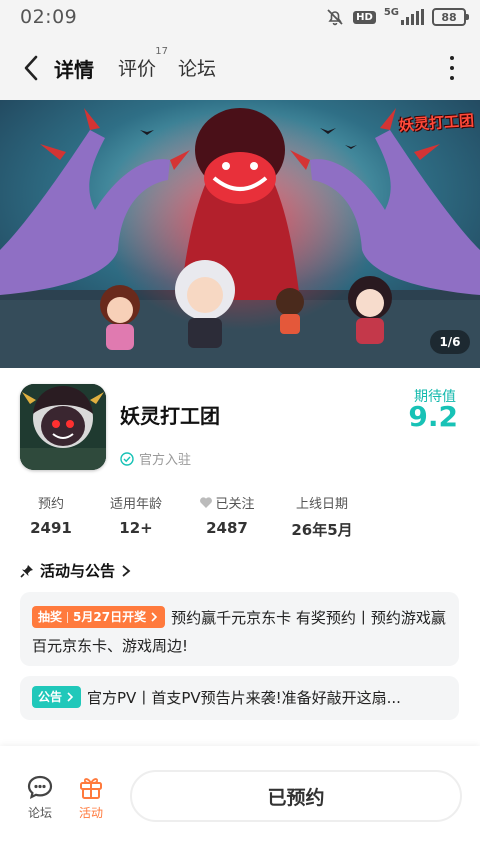 The image size is (480, 854). Describe the element at coordinates (90, 813) in the screenshot. I see `bottom-activity-label: 活动` at that location.